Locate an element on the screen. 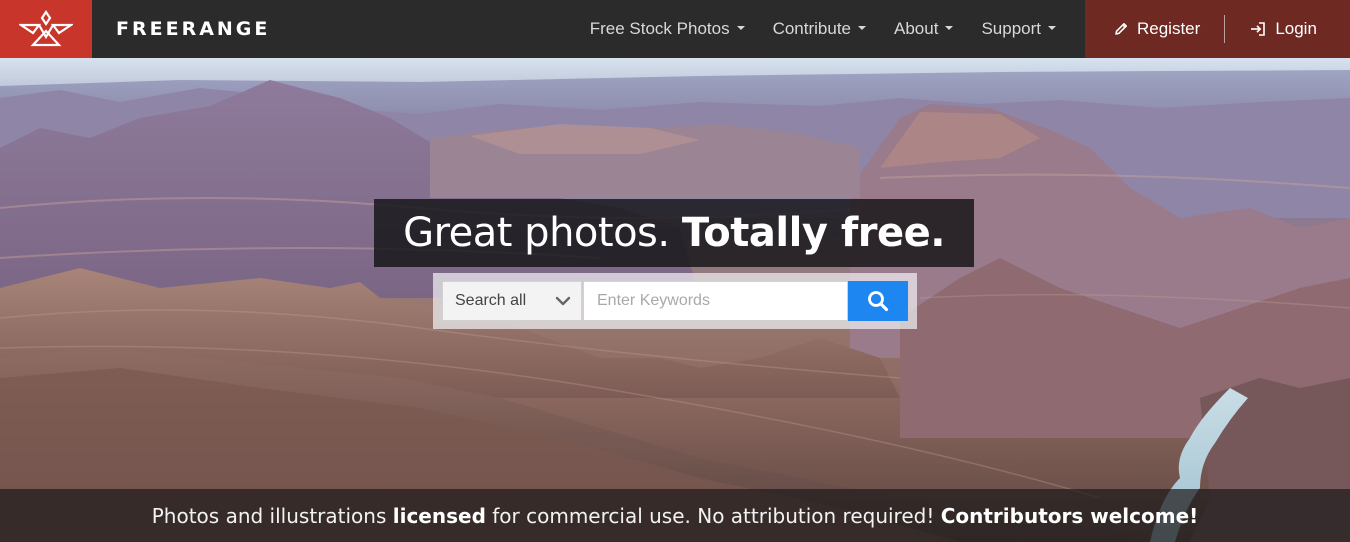  freerange-bird-logo-icon is located at coordinates (46, 28).